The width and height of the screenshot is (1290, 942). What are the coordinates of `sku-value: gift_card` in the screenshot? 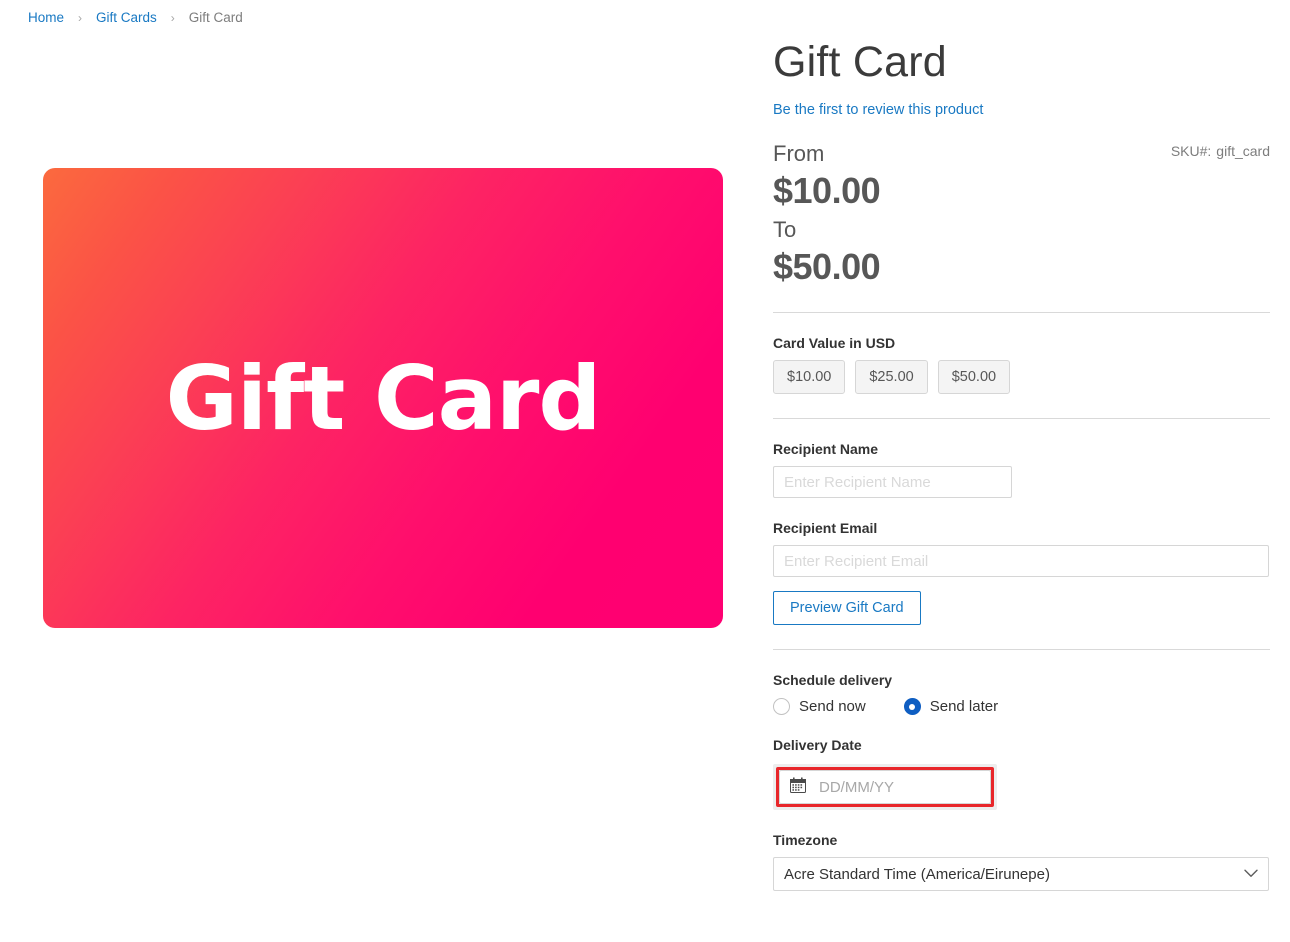 It's located at (1243, 151).